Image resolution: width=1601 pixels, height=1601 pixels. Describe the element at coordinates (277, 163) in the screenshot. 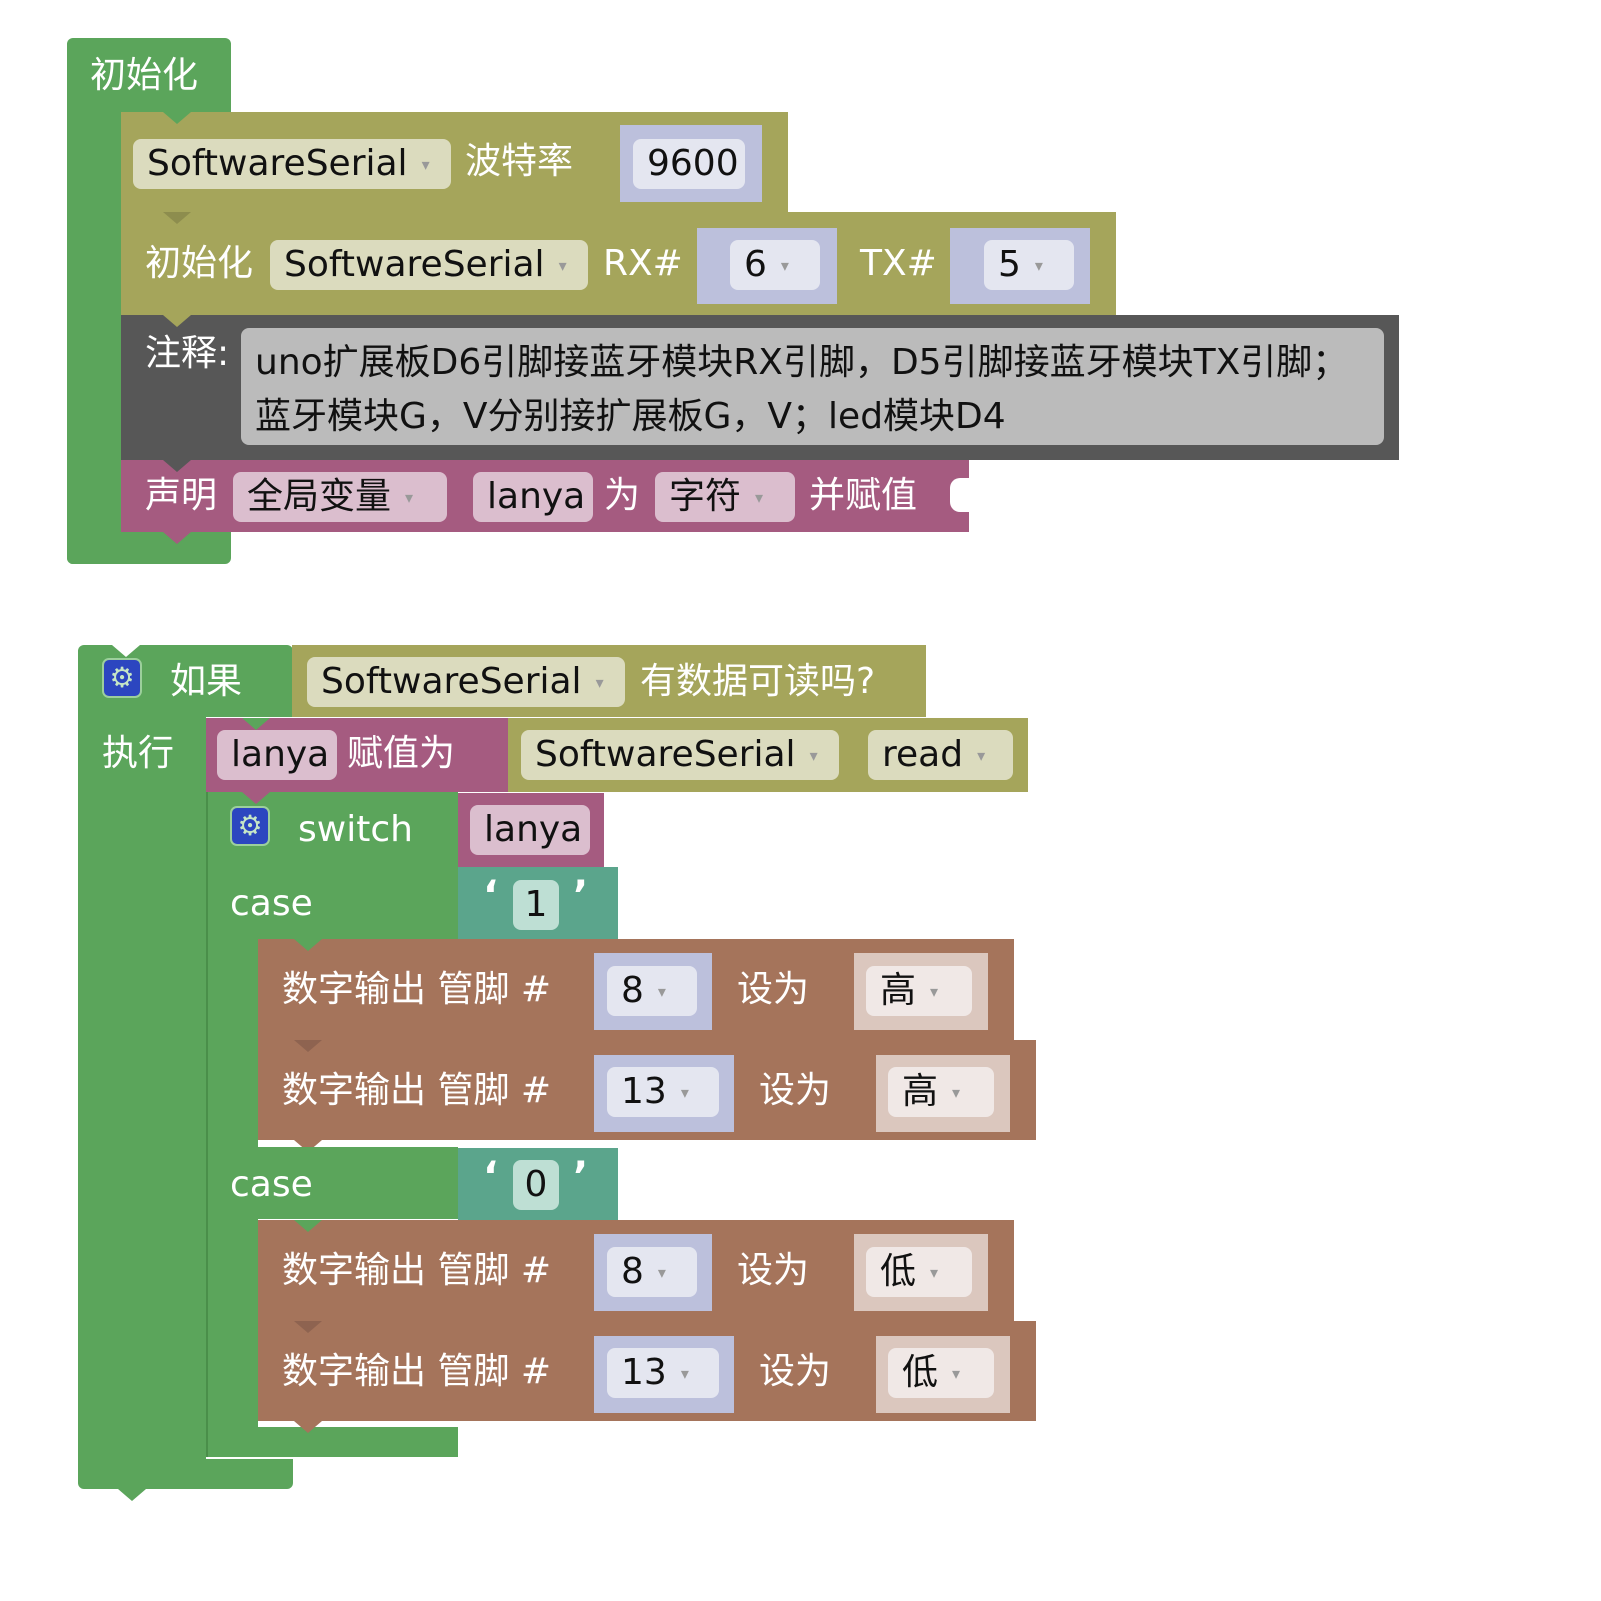

I see `serial-select-value: SoftwareSerial` at that location.